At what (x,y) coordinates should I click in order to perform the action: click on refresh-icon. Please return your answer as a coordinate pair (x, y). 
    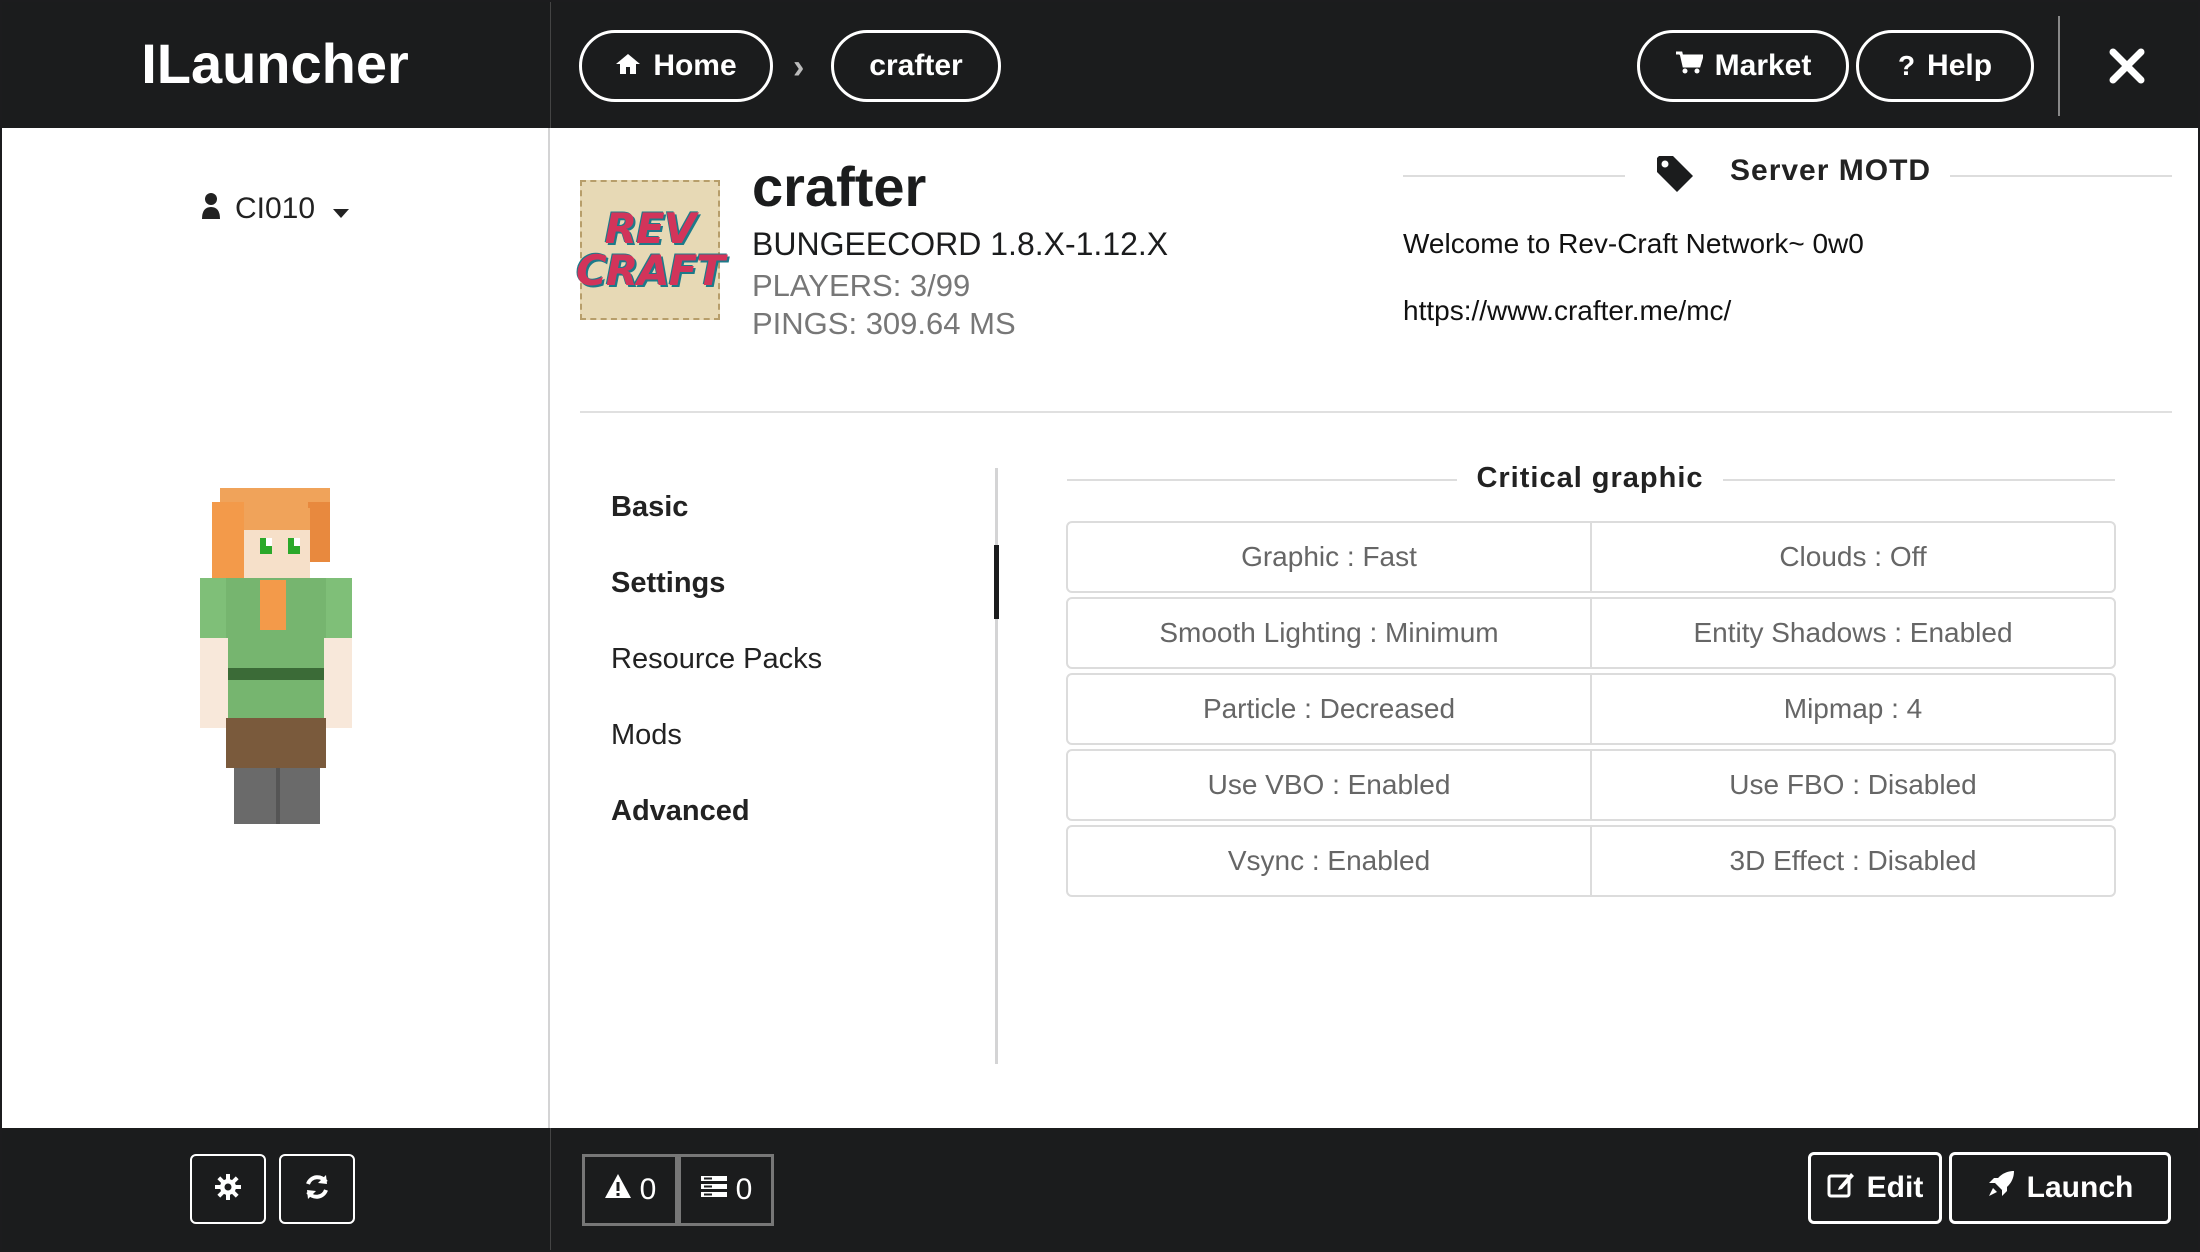
    Looking at the image, I should click on (317, 1189).